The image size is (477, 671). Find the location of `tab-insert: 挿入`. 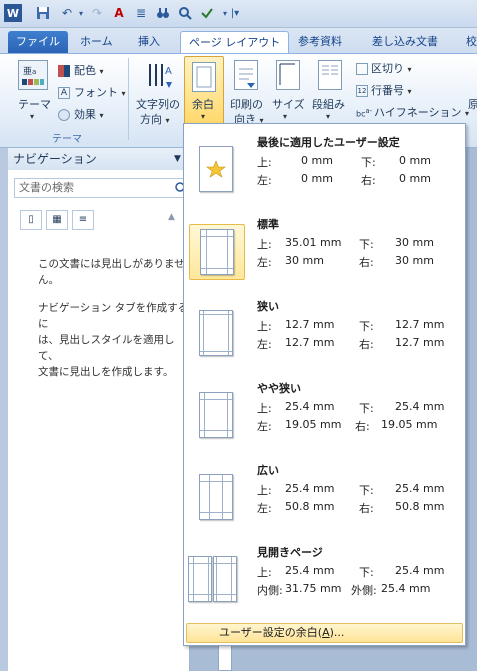

tab-insert: 挿入 is located at coordinates (149, 42).